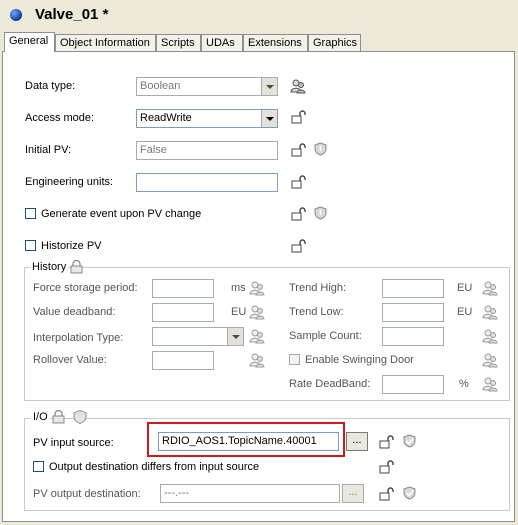 Image resolution: width=518 pixels, height=525 pixels. What do you see at coordinates (246, 439) in the screenshot?
I see `highlight-annotation` at bounding box center [246, 439].